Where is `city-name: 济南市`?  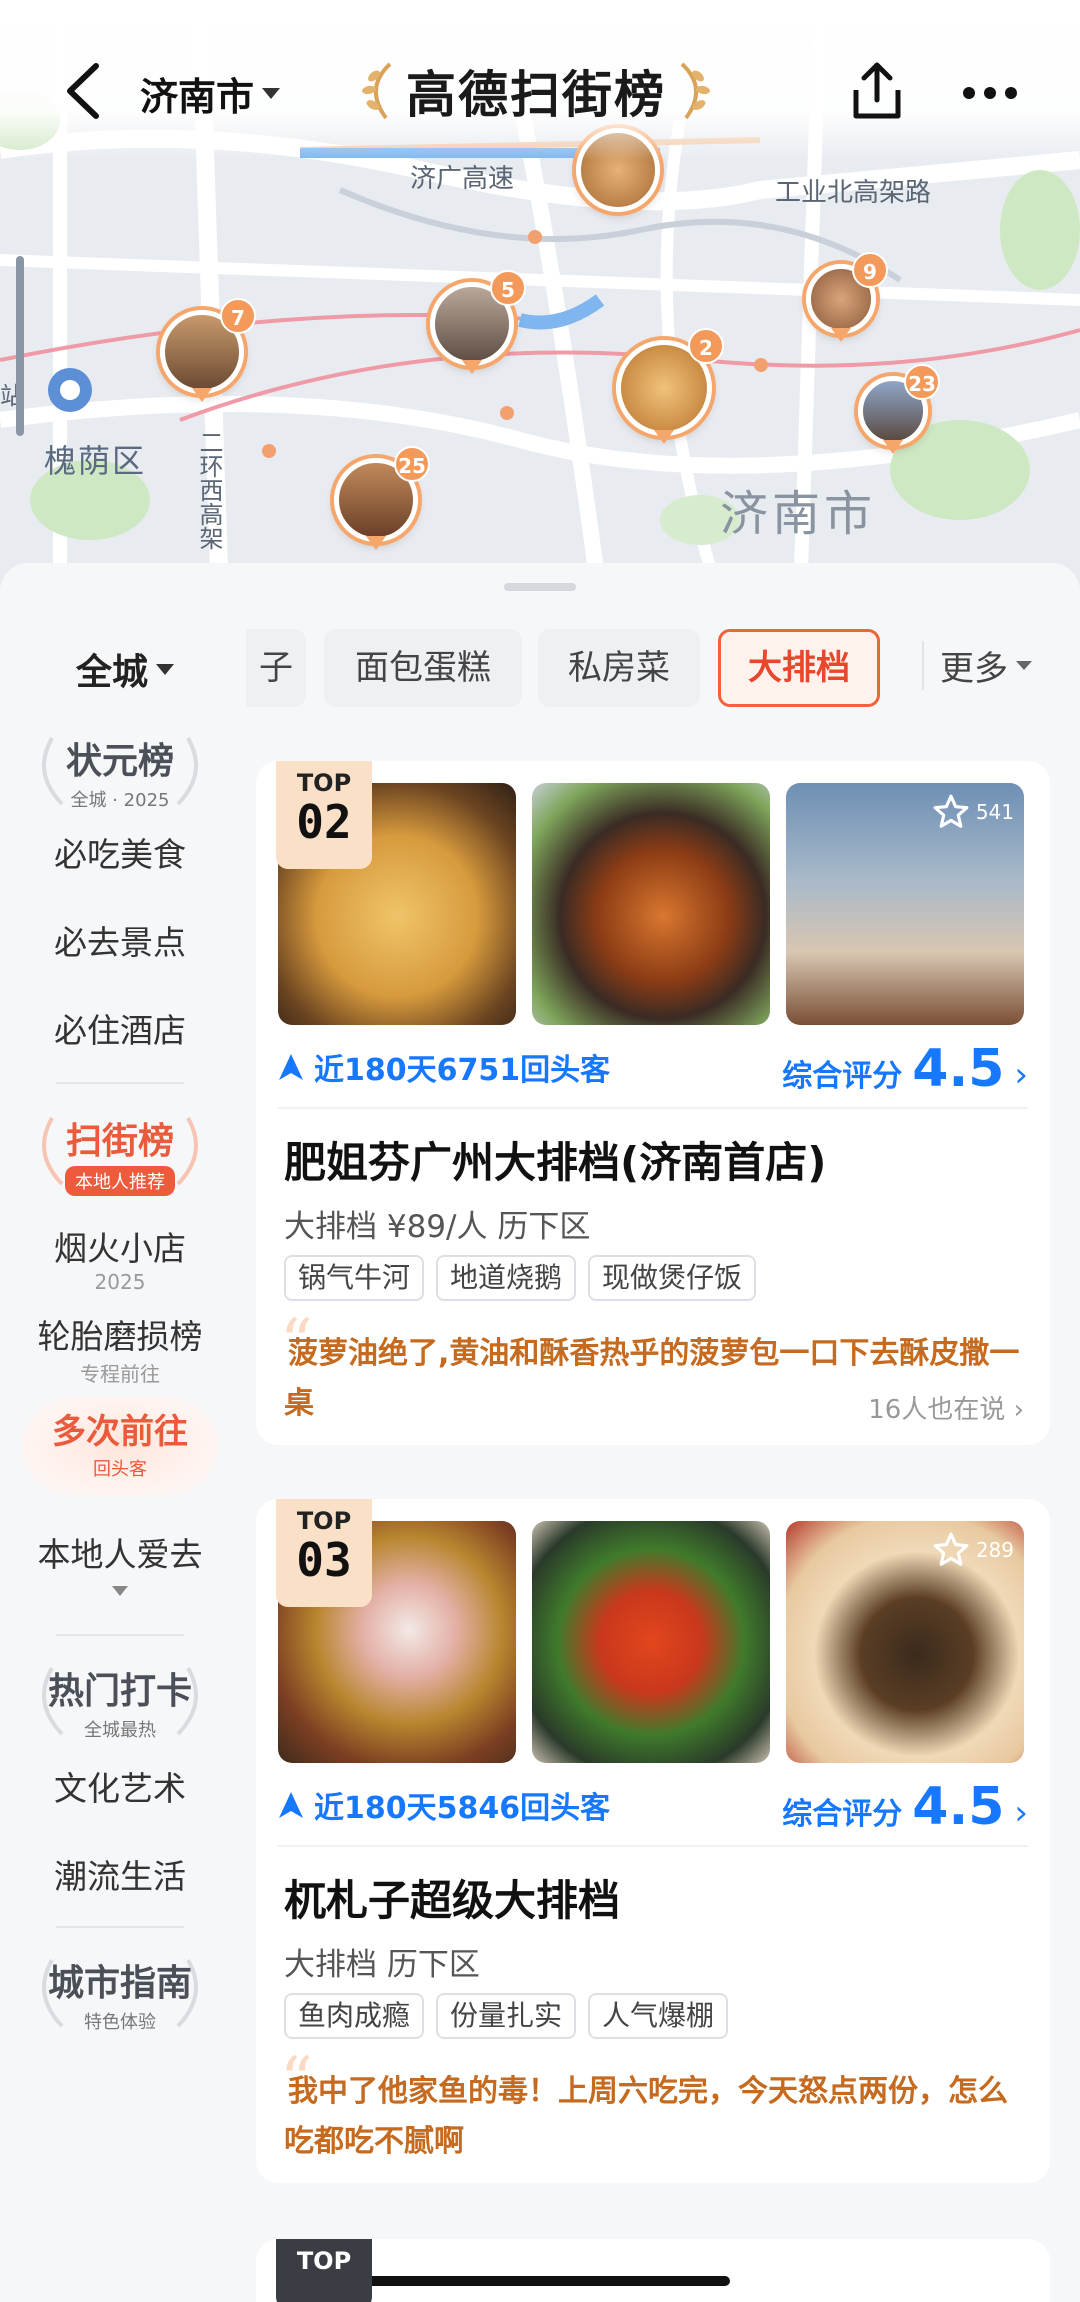
city-name: 济南市 is located at coordinates (197, 97).